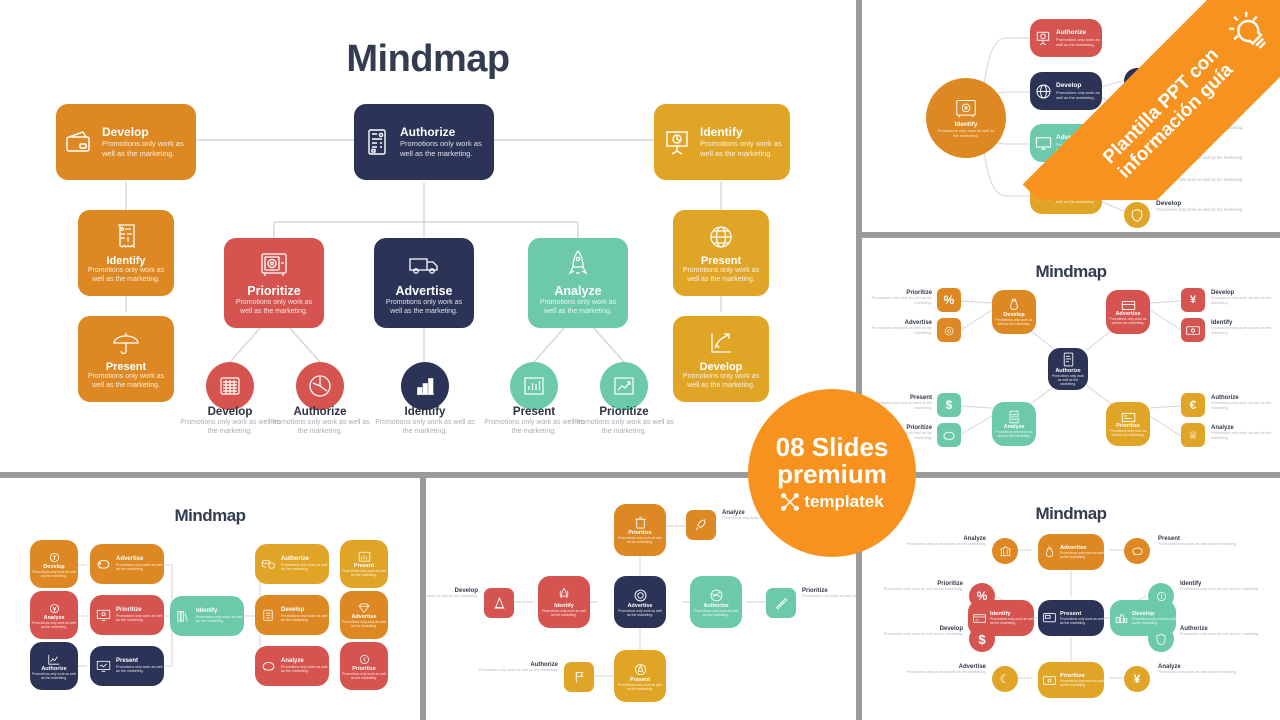 The image size is (1280, 720). Describe the element at coordinates (640, 522) in the screenshot. I see `trash-icon` at that location.